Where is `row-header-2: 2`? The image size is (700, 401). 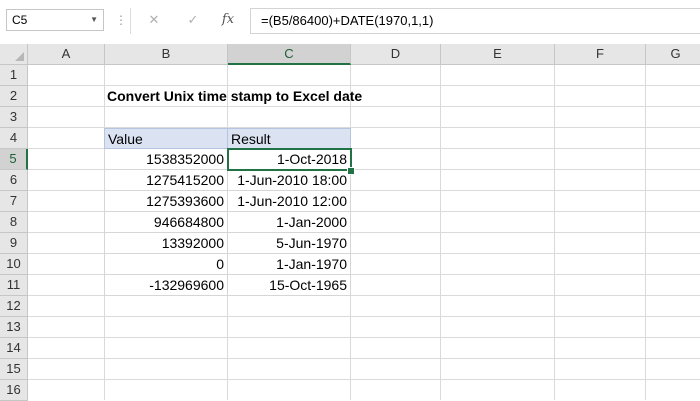
row-header-2: 2 is located at coordinates (14, 96).